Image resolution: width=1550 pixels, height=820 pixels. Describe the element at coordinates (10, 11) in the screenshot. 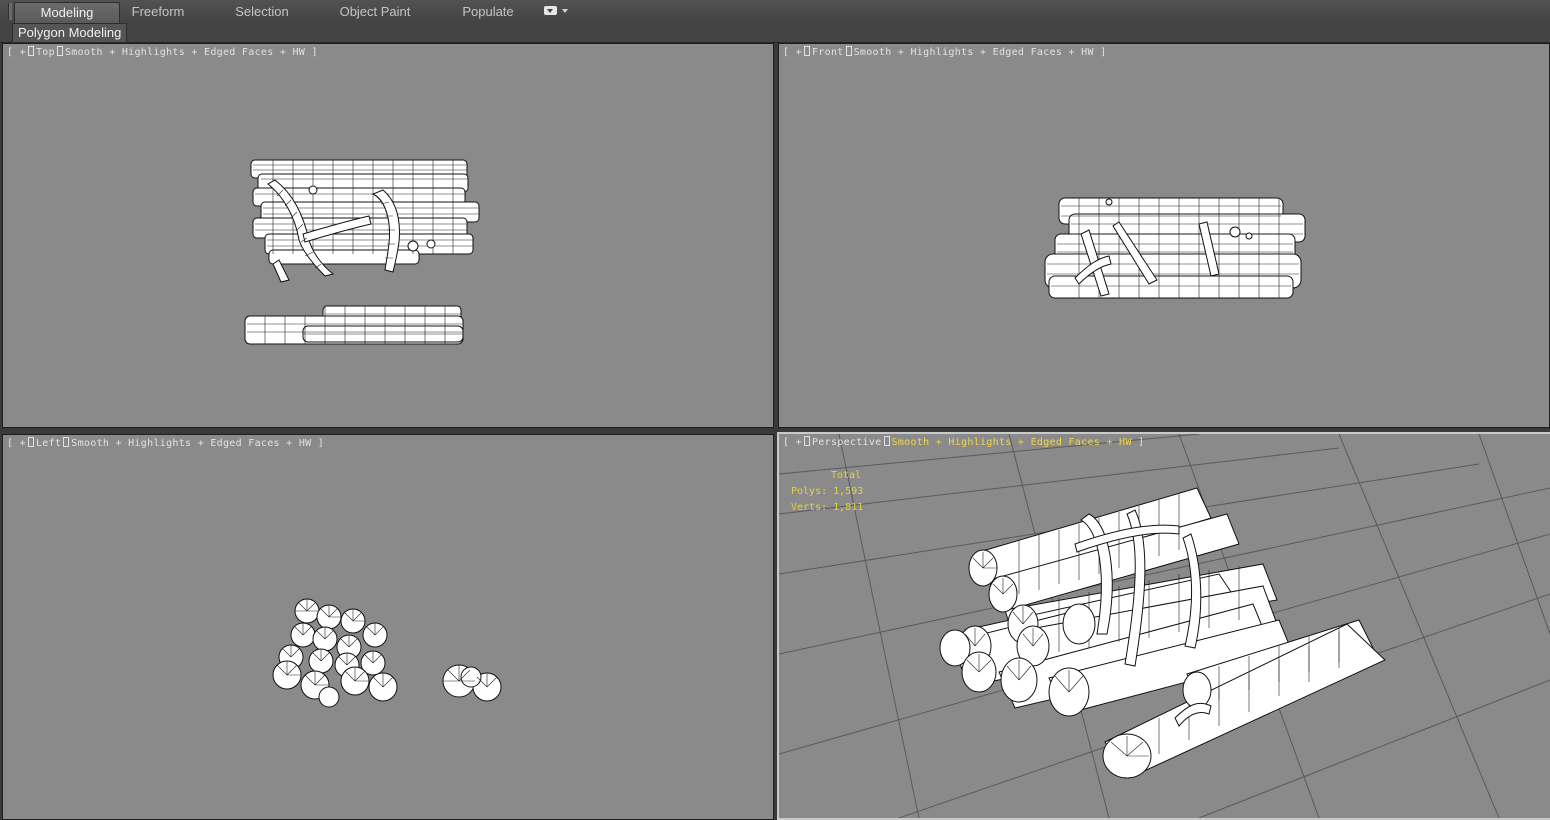

I see `ribbon-grip` at that location.